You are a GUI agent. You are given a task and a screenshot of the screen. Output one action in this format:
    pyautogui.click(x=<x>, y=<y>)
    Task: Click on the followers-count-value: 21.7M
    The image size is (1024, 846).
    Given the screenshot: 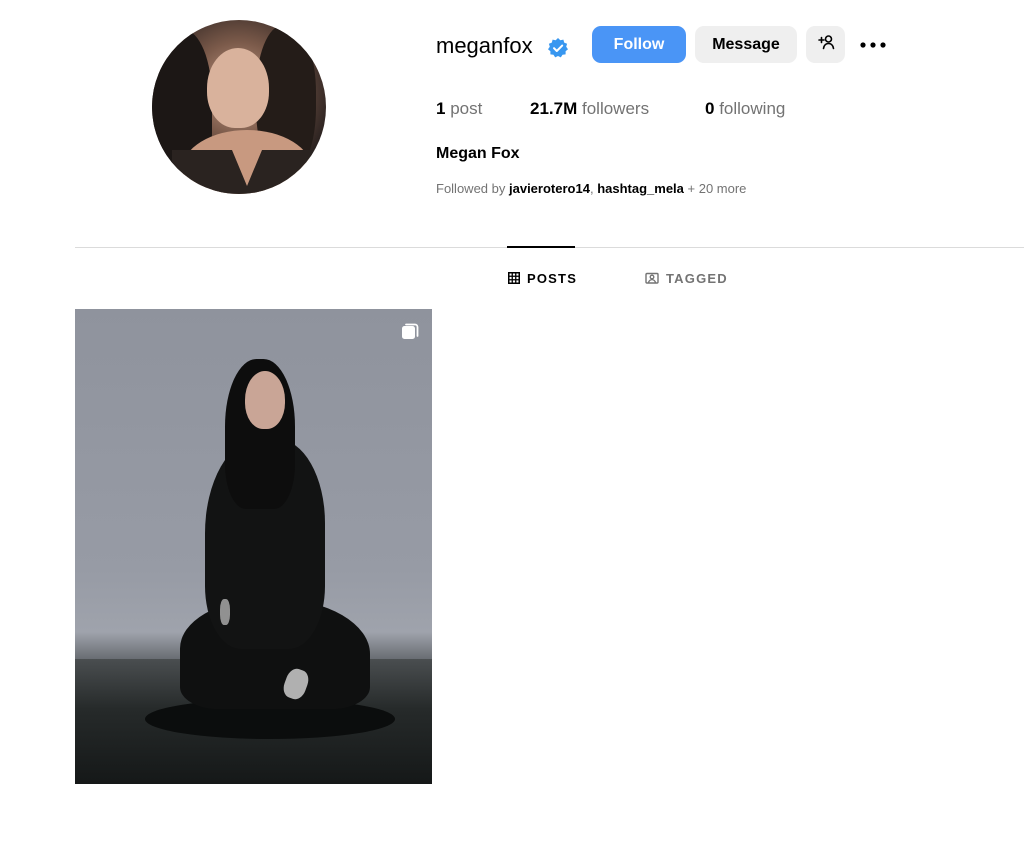 What is the action you would take?
    pyautogui.click(x=554, y=108)
    